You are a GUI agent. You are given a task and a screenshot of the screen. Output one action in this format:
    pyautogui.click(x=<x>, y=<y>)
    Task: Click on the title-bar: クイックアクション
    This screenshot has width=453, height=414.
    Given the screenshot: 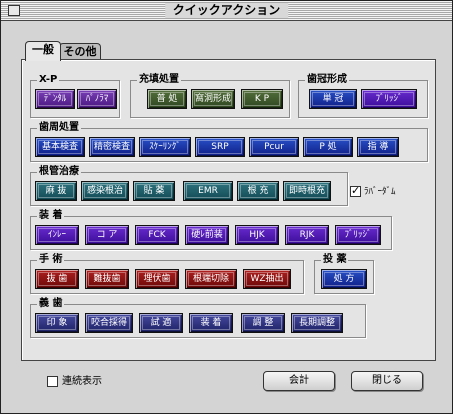 What is the action you would take?
    pyautogui.click(x=226, y=11)
    